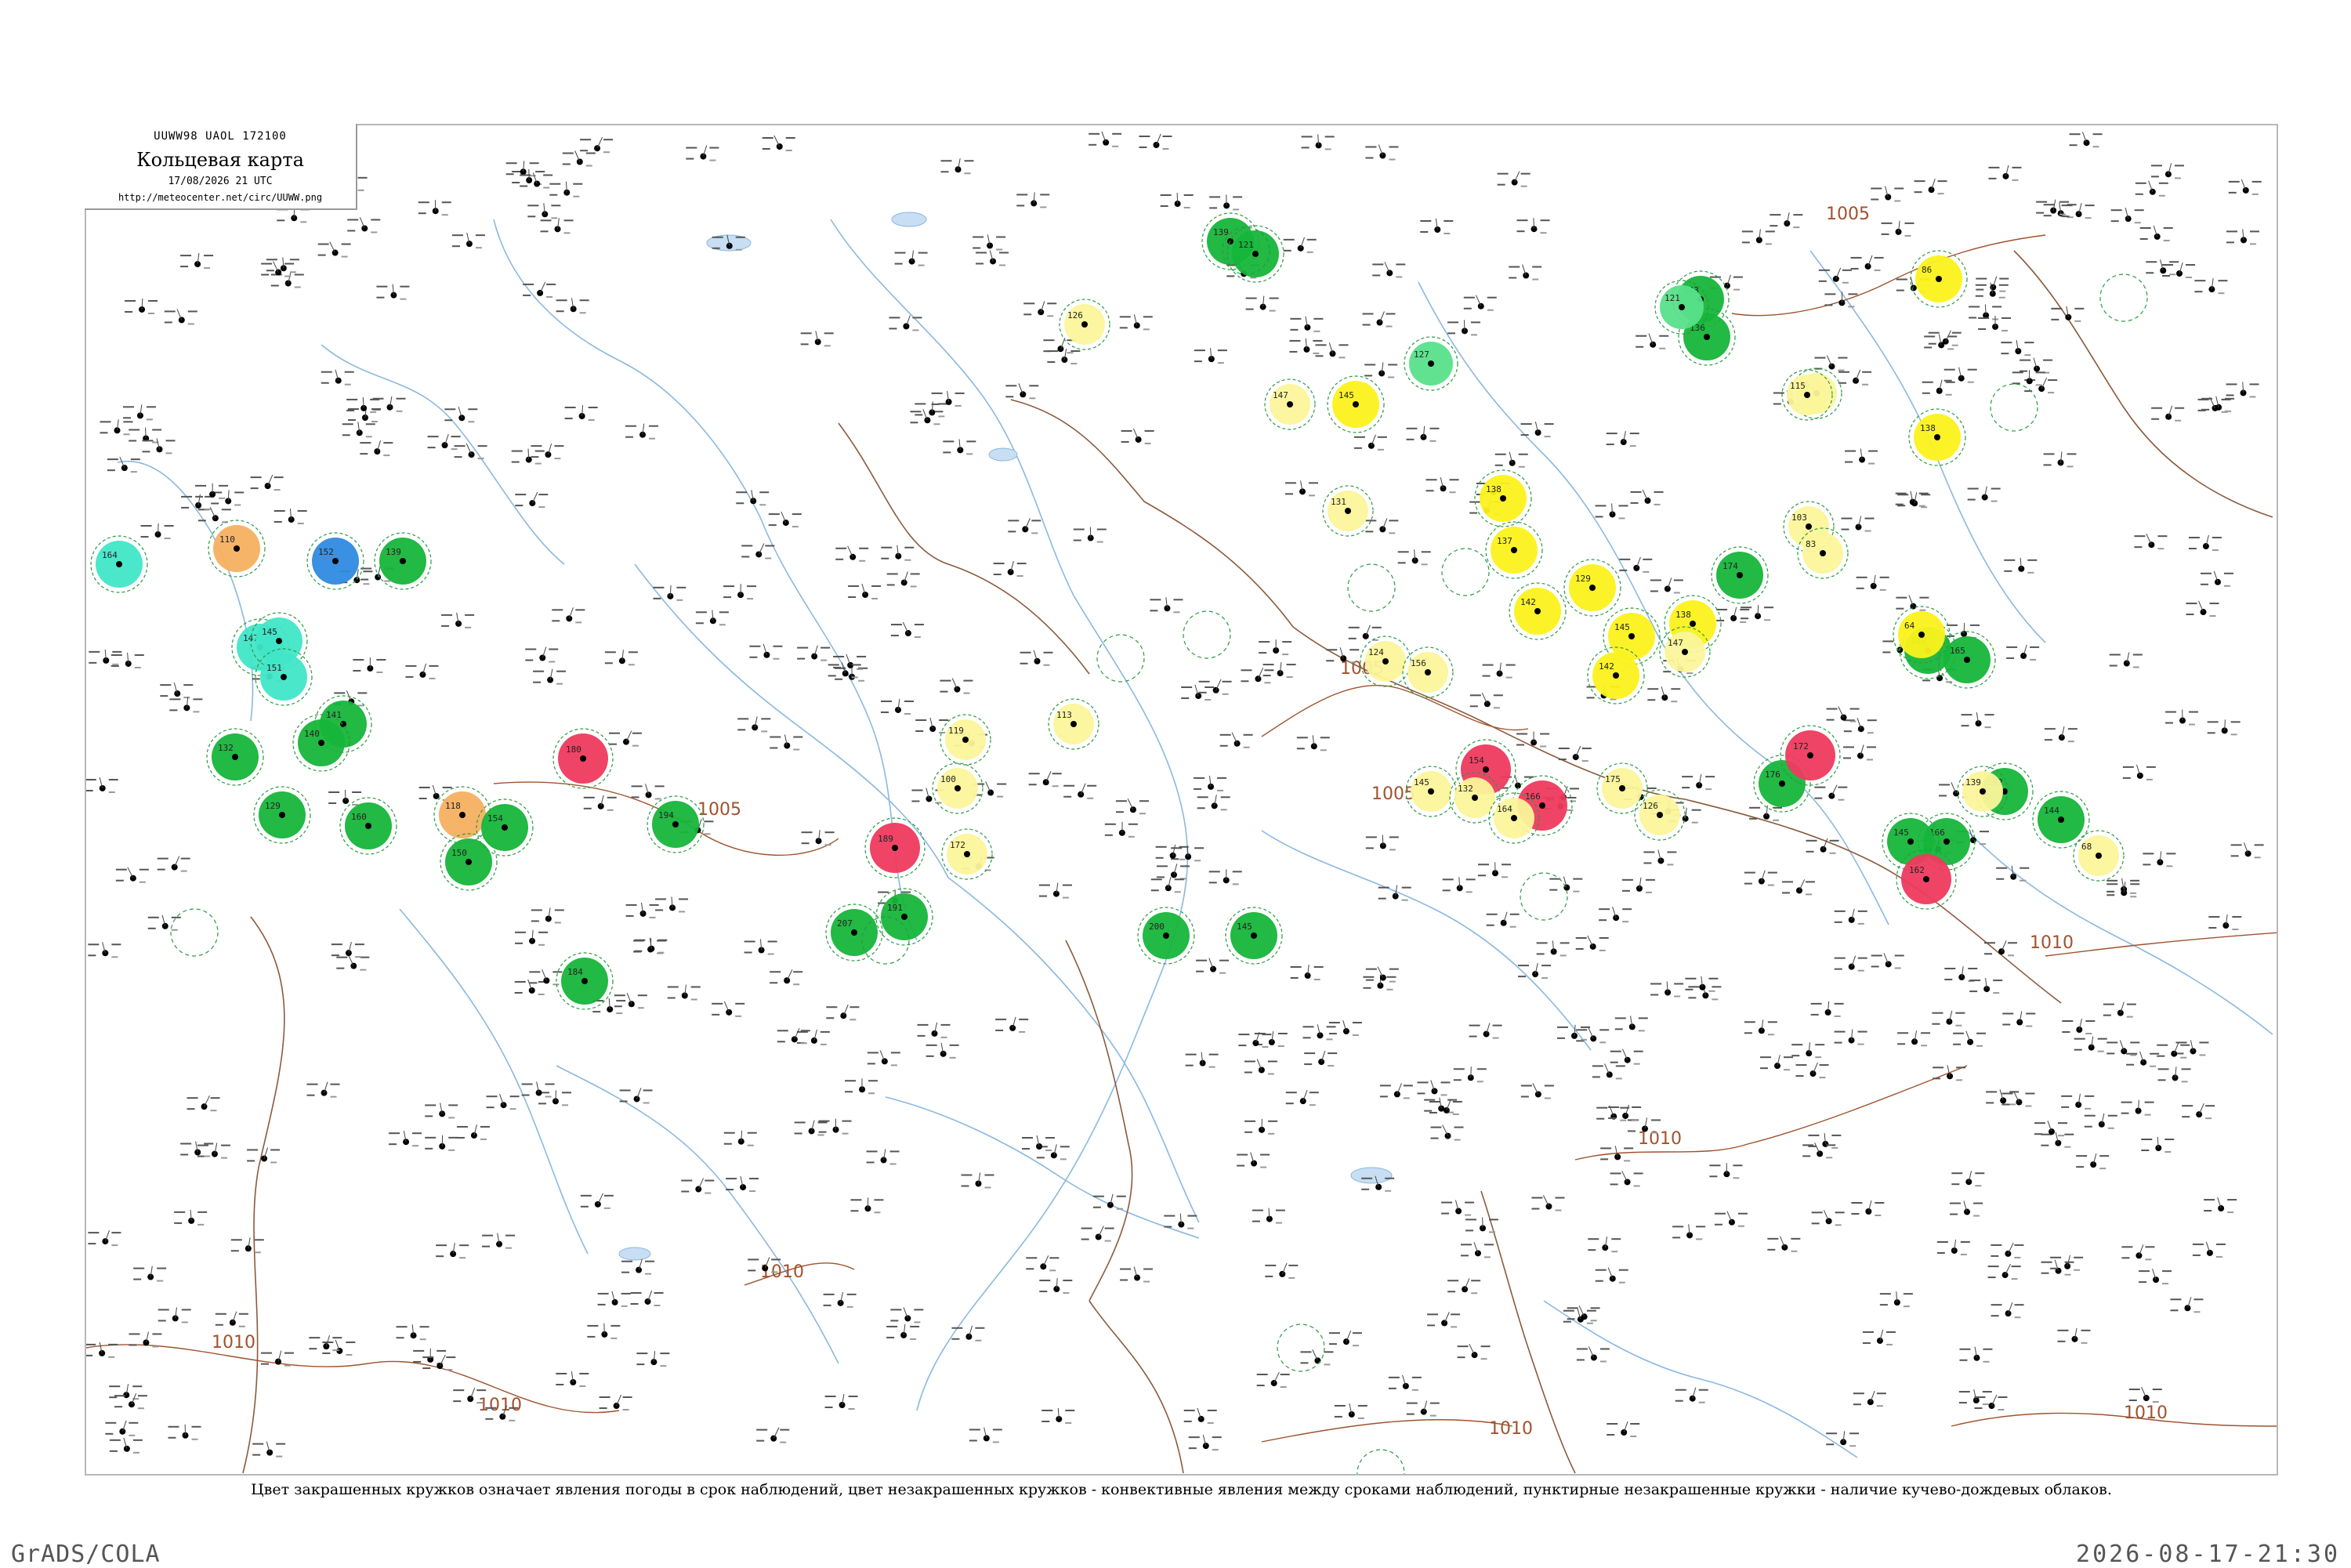 The width and height of the screenshot is (2351, 1568). What do you see at coordinates (948, 779) in the screenshot?
I see `station-pressure: 100` at bounding box center [948, 779].